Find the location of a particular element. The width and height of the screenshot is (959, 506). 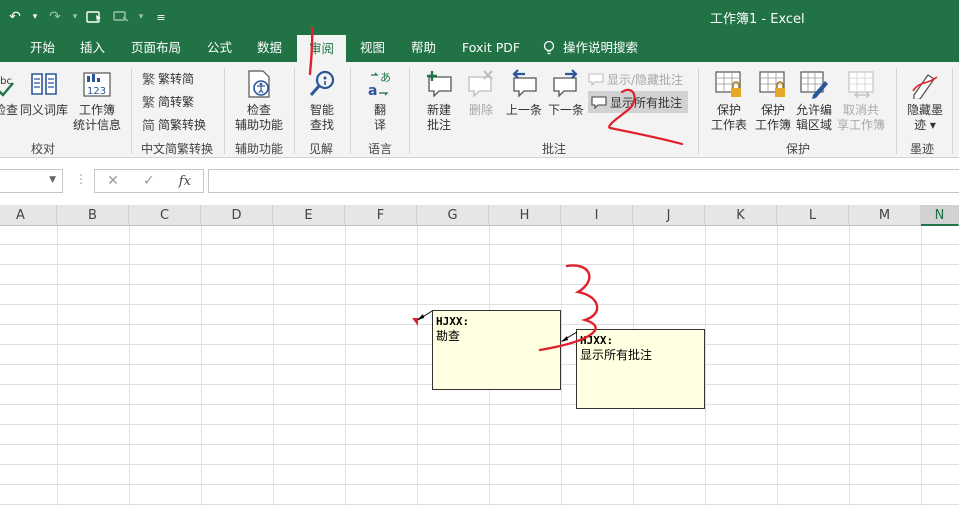

format-painter-icon is located at coordinates (121, 17).